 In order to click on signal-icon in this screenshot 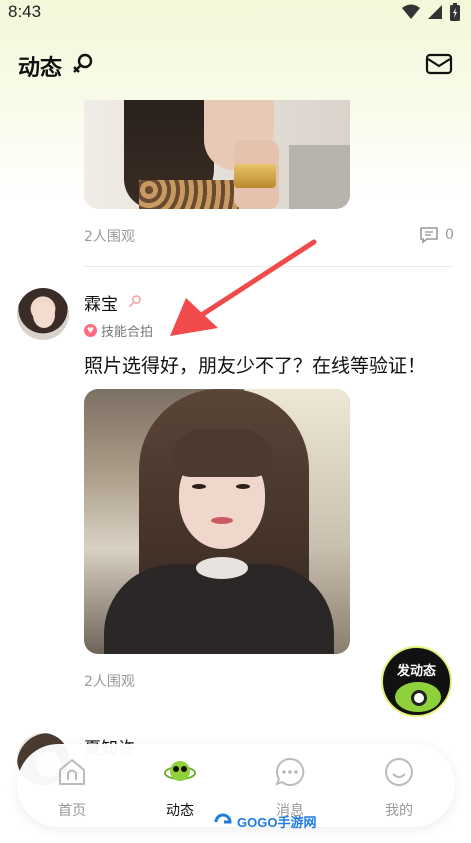, I will do `click(435, 12)`.